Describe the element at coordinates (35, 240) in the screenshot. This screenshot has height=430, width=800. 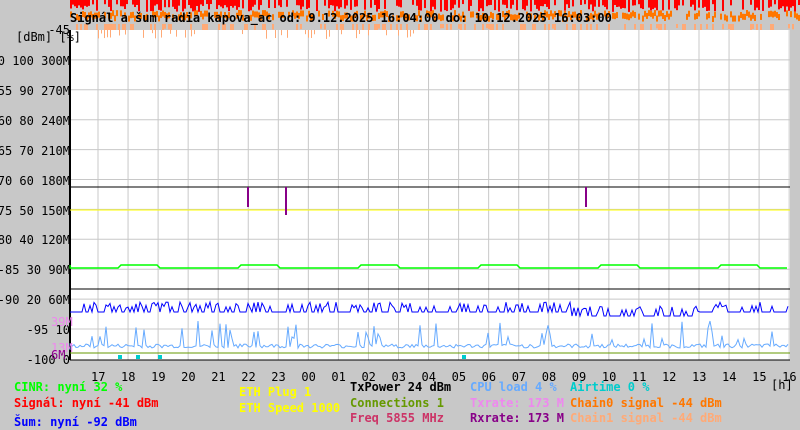
I see `y-tick-label: -80 40 120M` at that location.